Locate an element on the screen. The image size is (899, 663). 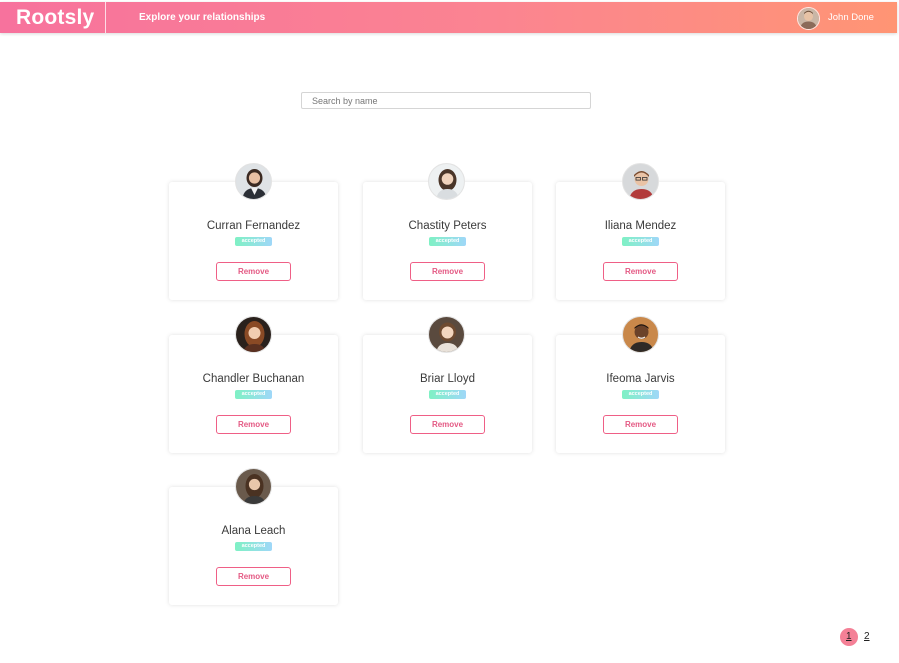
pagination-page-2: 2 is located at coordinates (867, 636).